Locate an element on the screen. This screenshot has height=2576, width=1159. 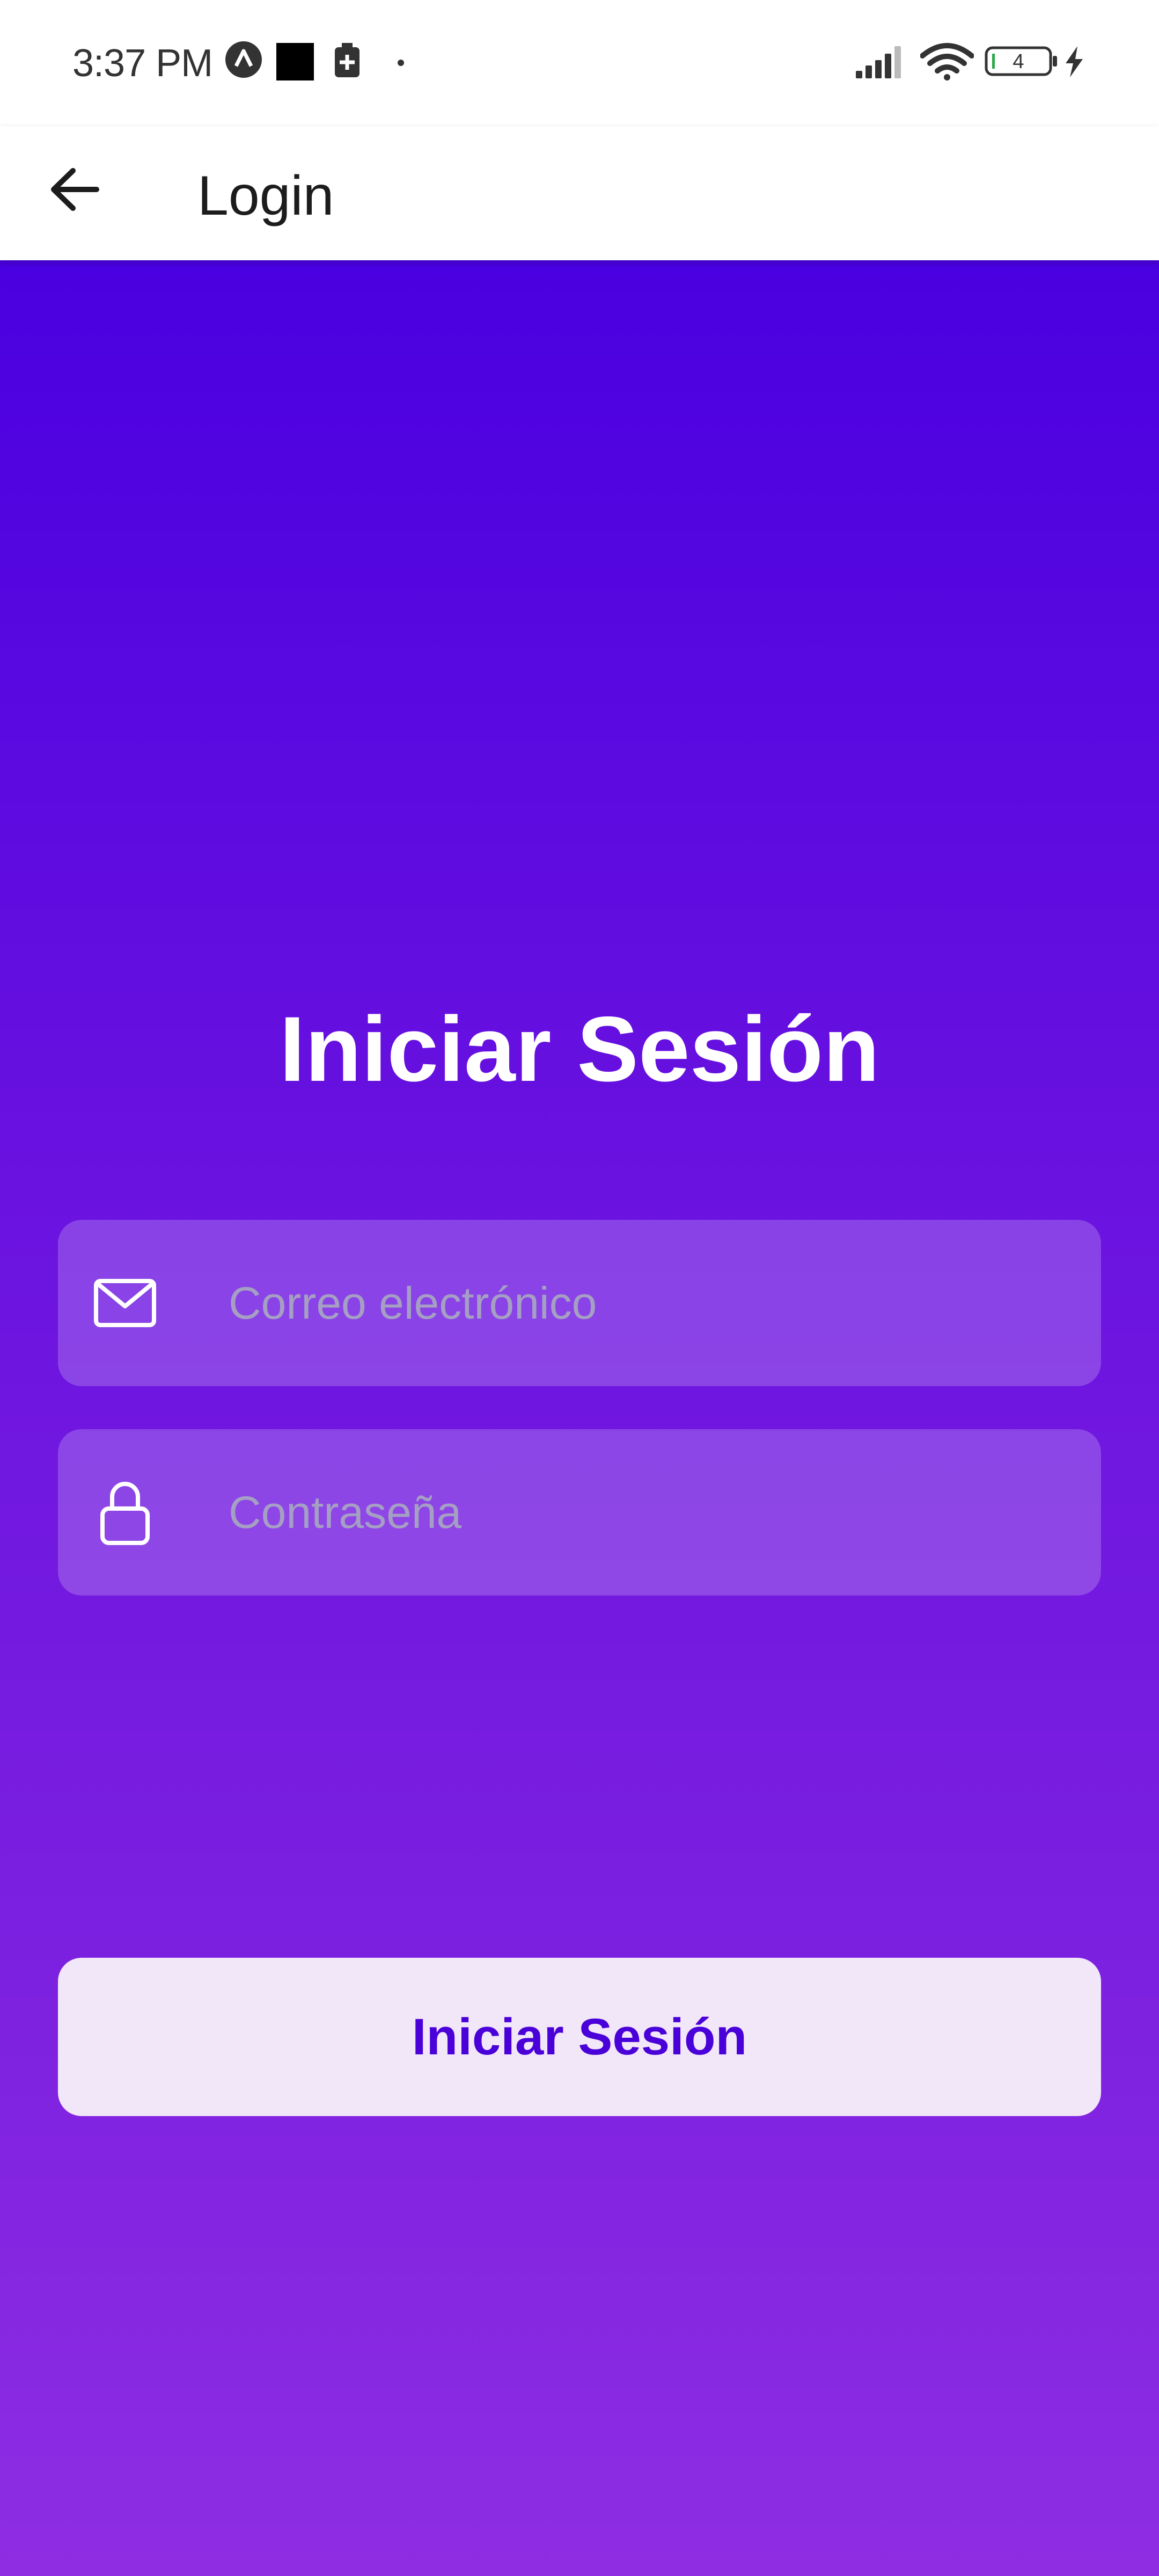
battery-icon: 4 is located at coordinates (1022, 62).